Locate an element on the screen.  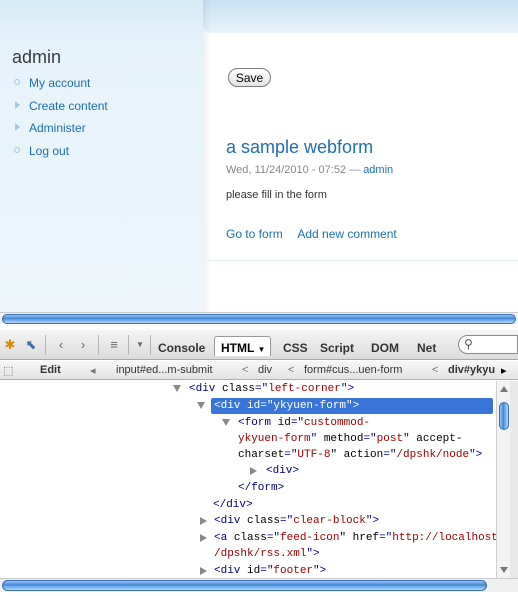
node-date: Wed, 11/24/2010 - 07:52 — is located at coordinates (295, 170).